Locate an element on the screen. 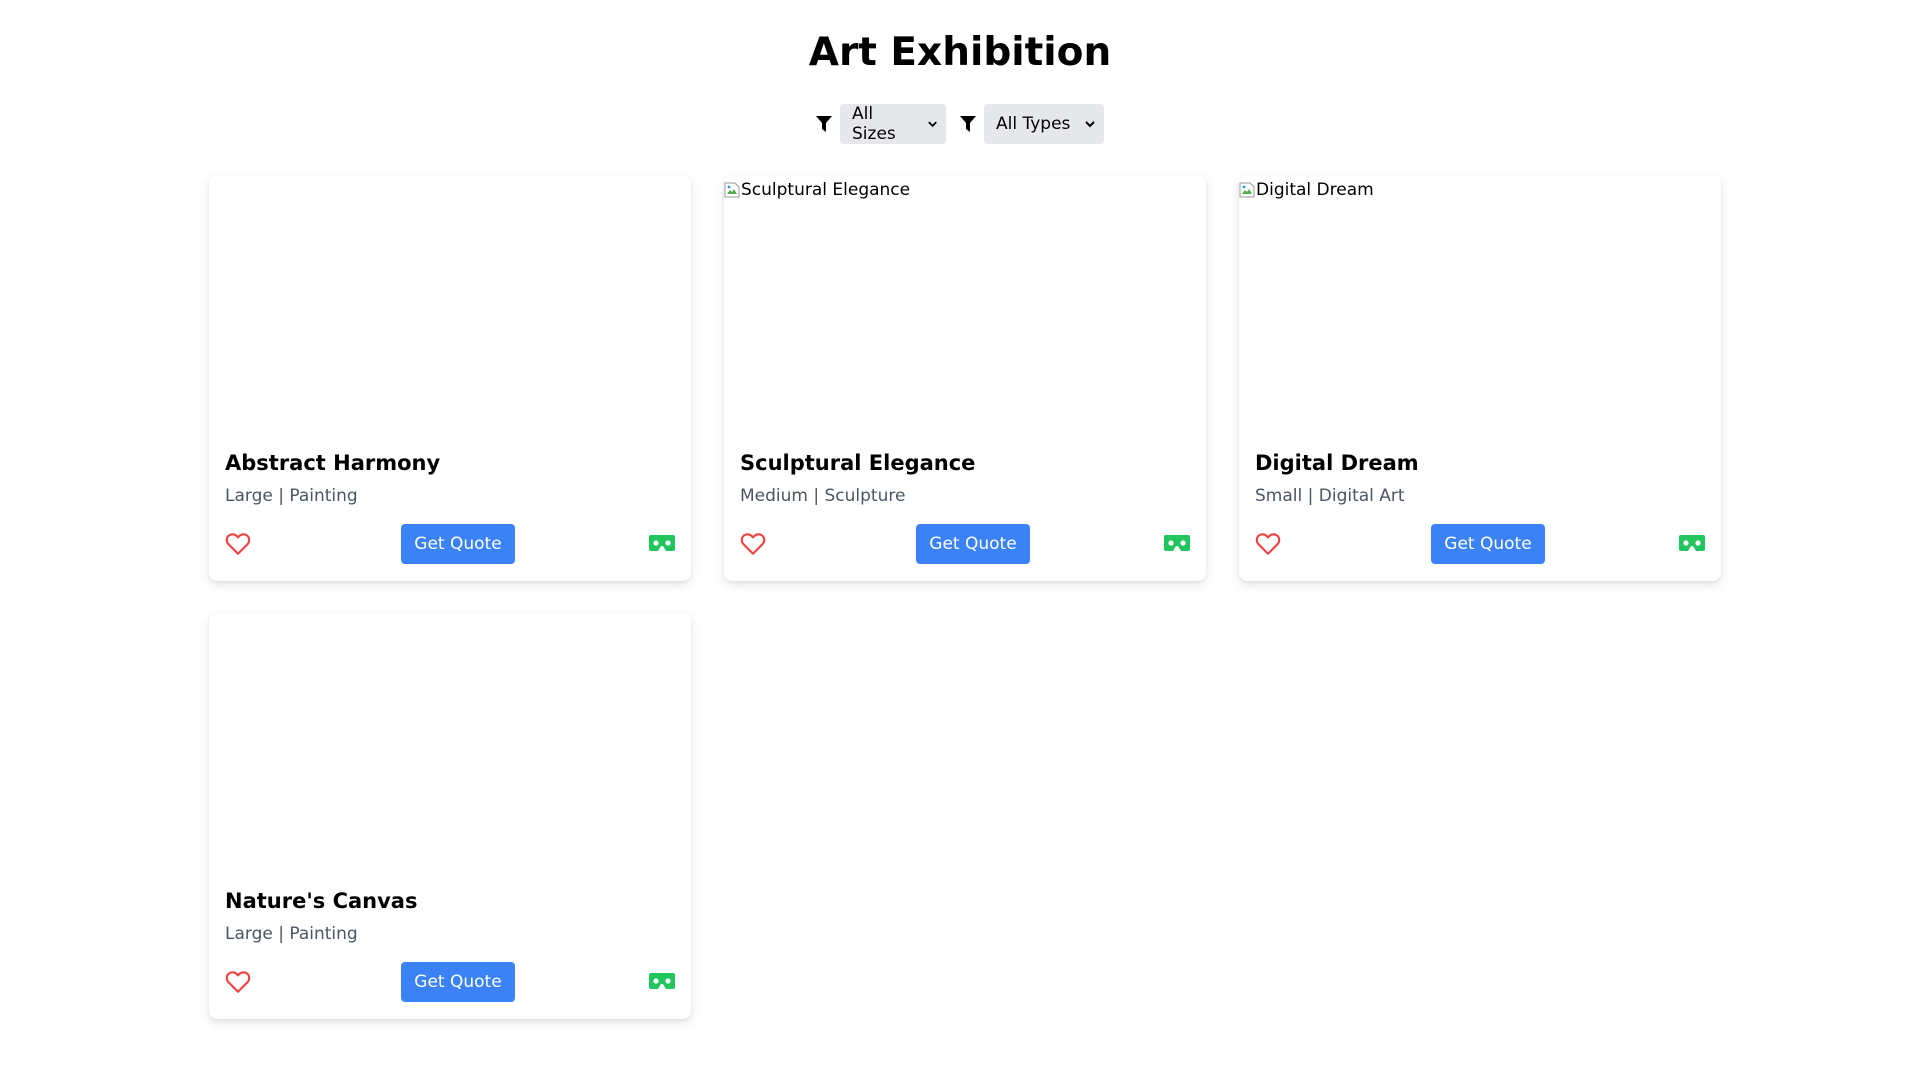 The width and height of the screenshot is (1920, 1080). artwork-meta: Small | Digital Art is located at coordinates (1330, 496).